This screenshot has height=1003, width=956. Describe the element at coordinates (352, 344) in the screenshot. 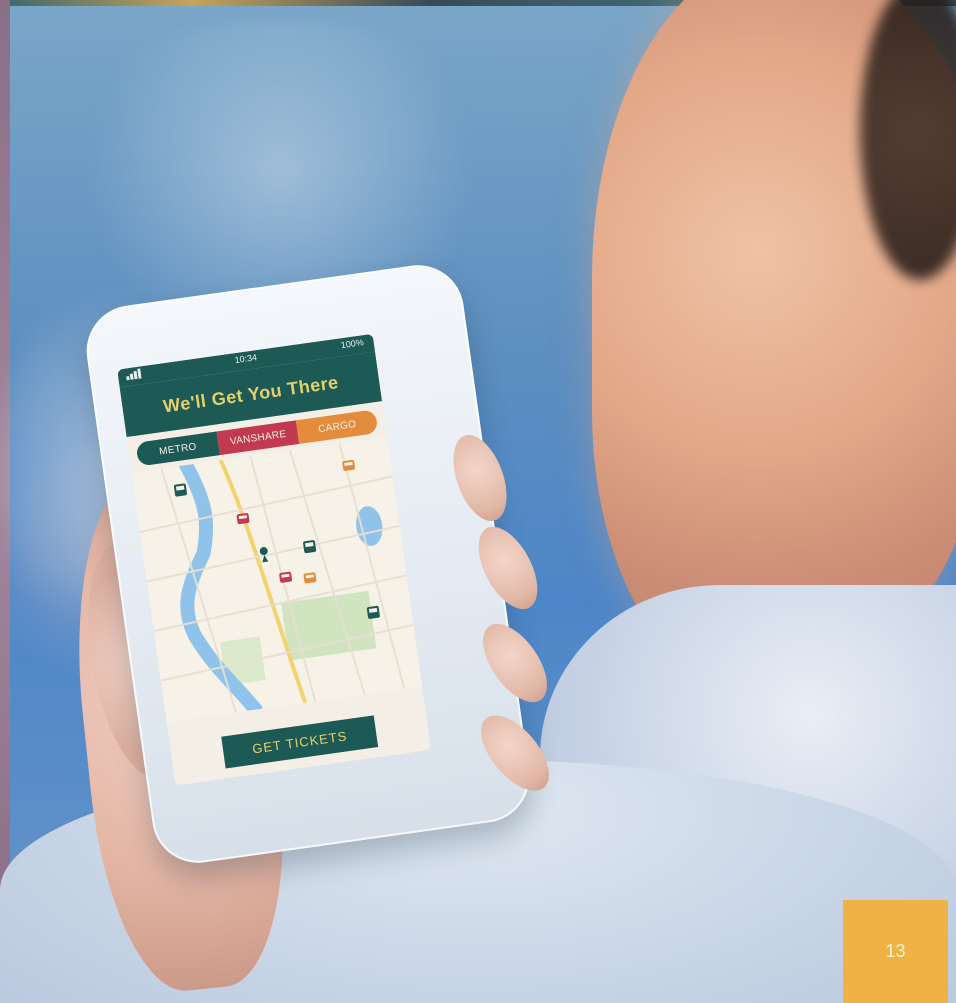

I see `status-battery: 100%` at that location.